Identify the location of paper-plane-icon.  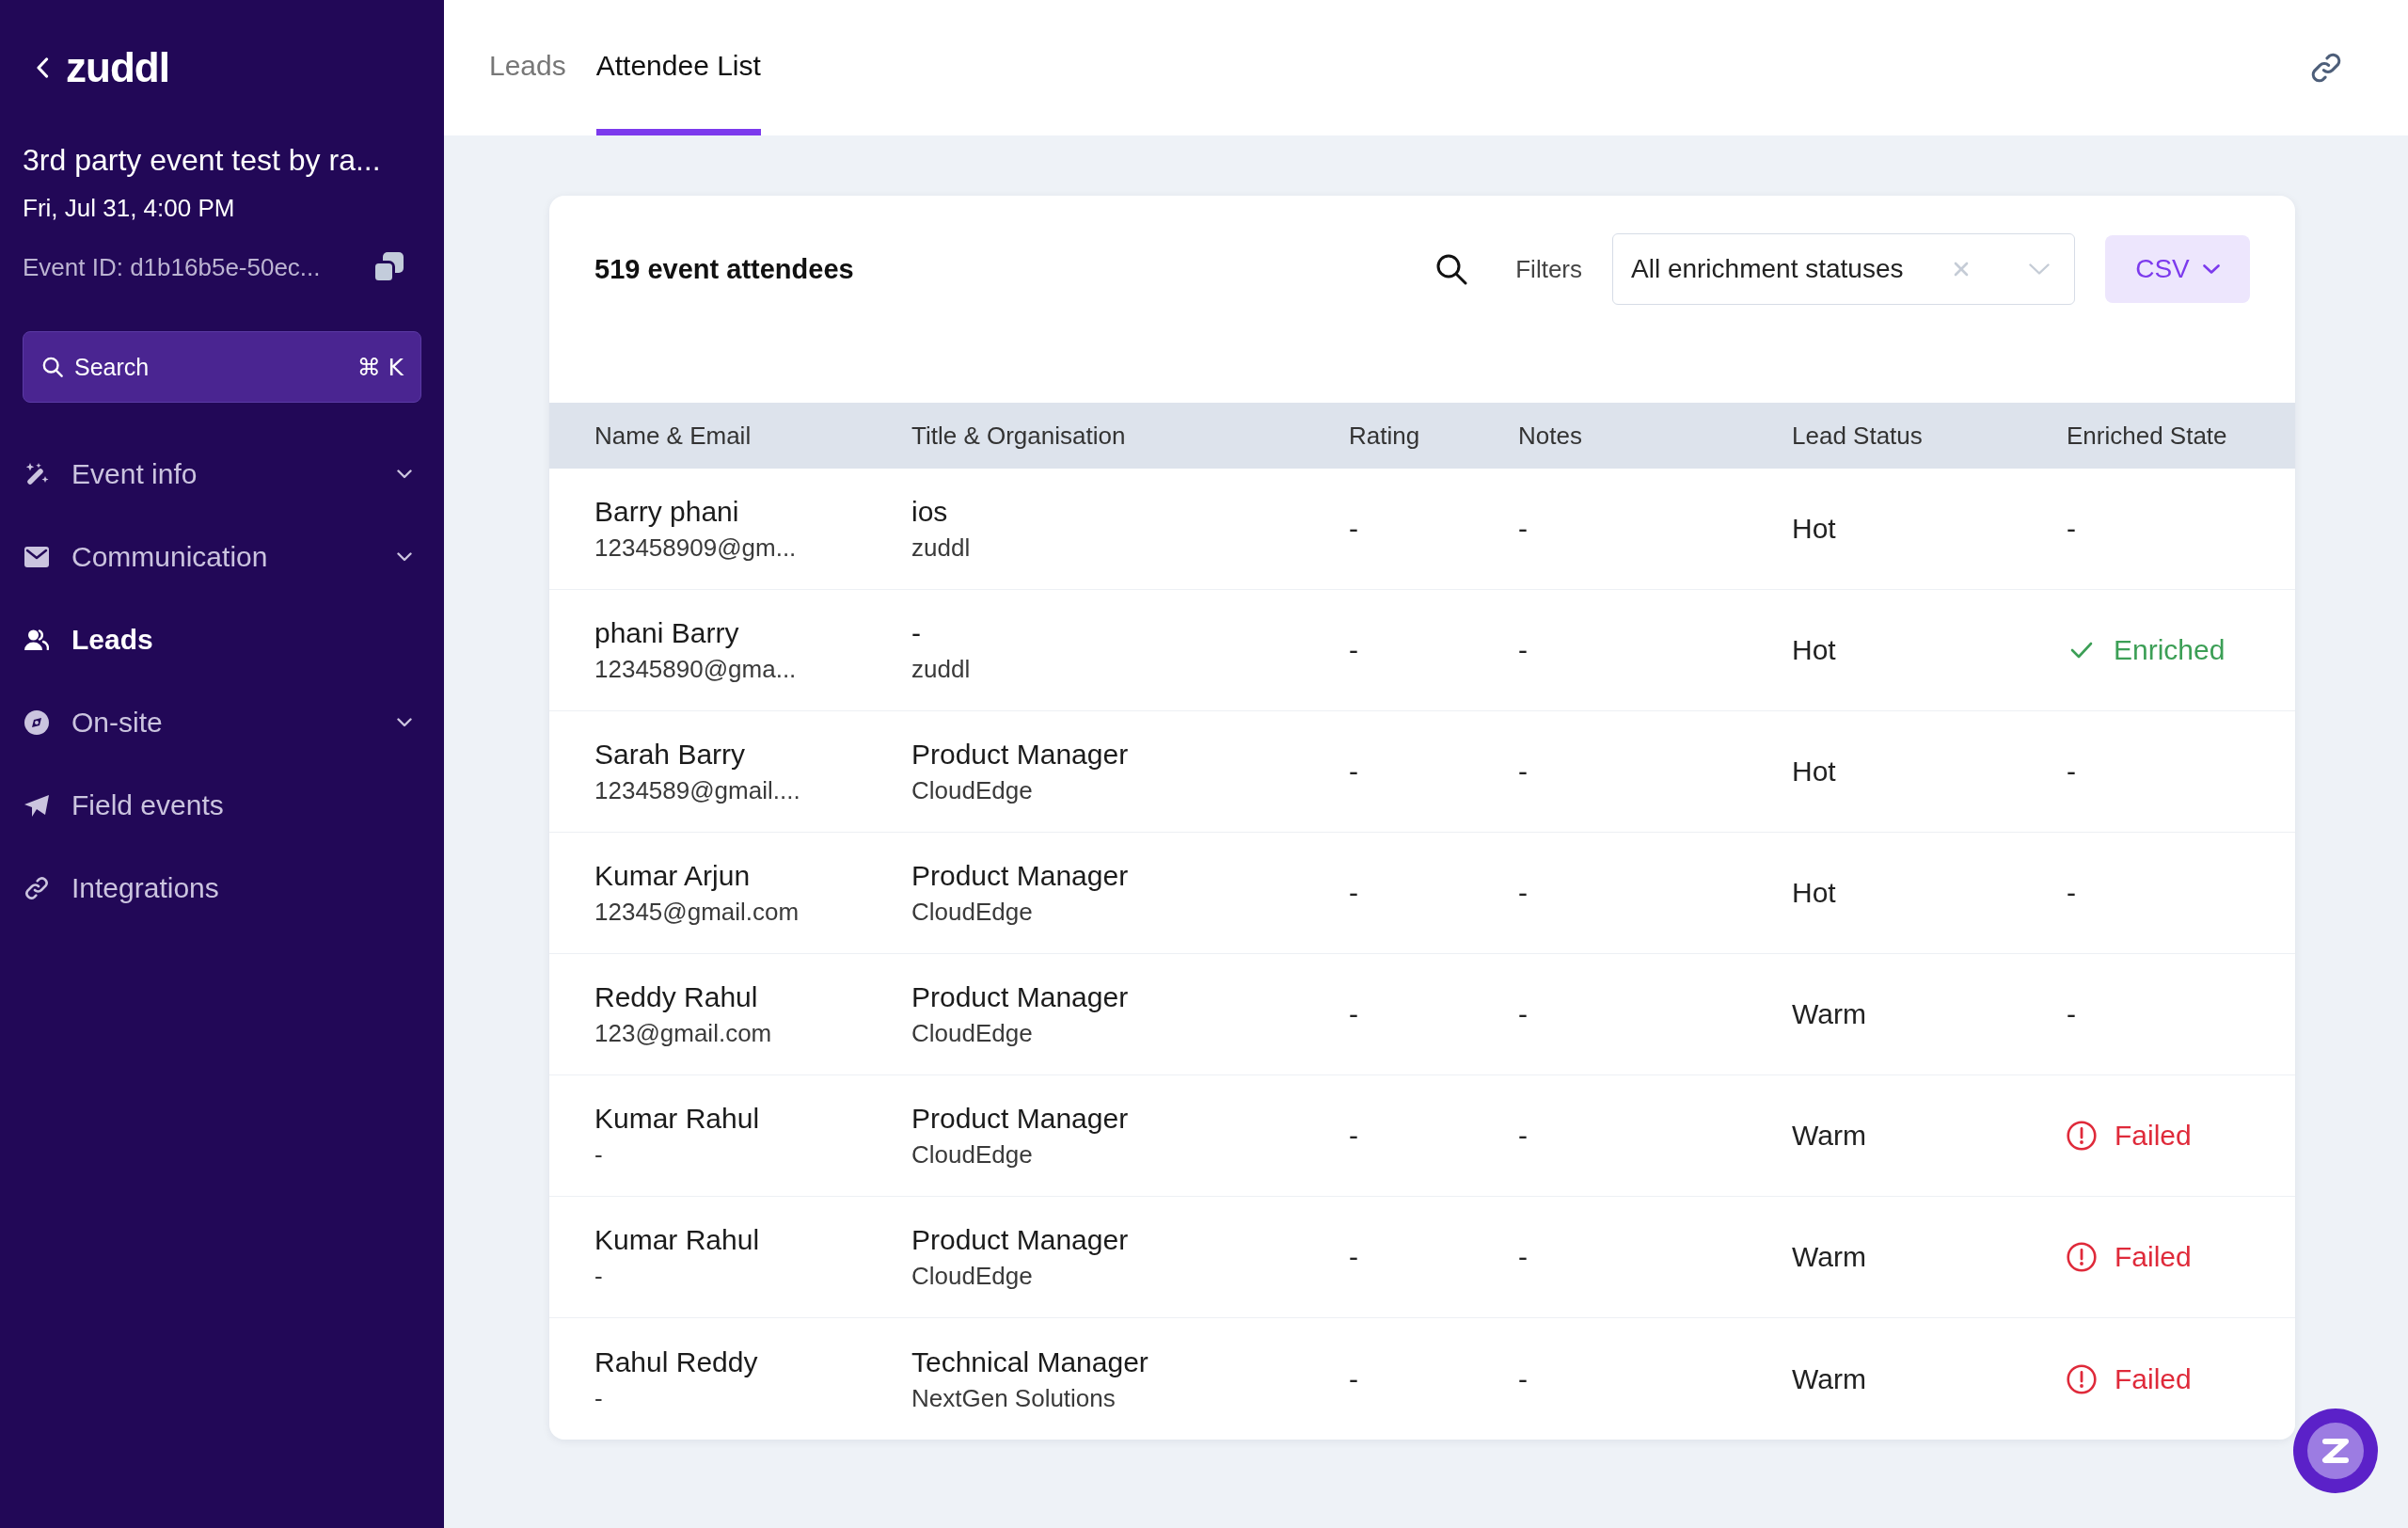
(36, 805).